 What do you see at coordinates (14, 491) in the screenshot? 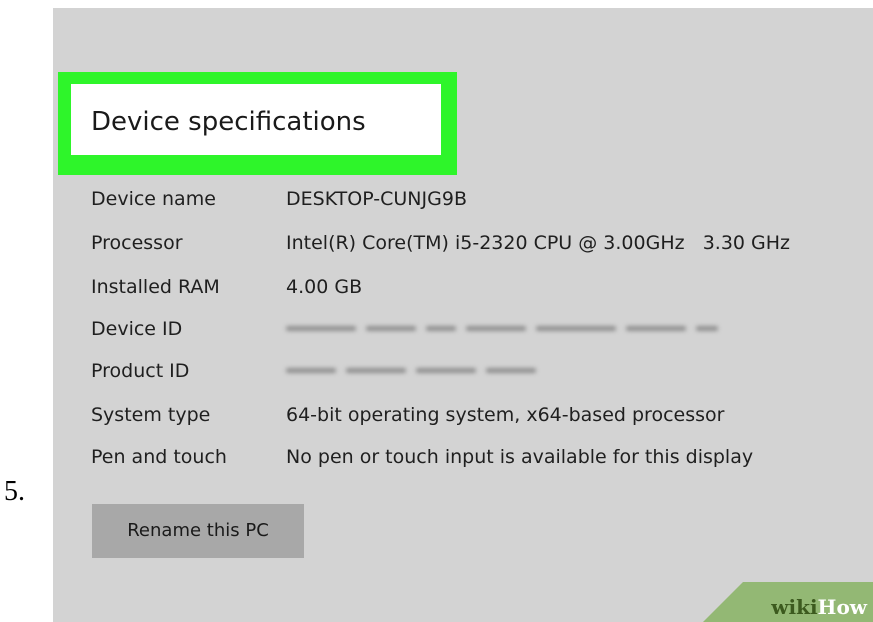
I see `step-number: 5.` at bounding box center [14, 491].